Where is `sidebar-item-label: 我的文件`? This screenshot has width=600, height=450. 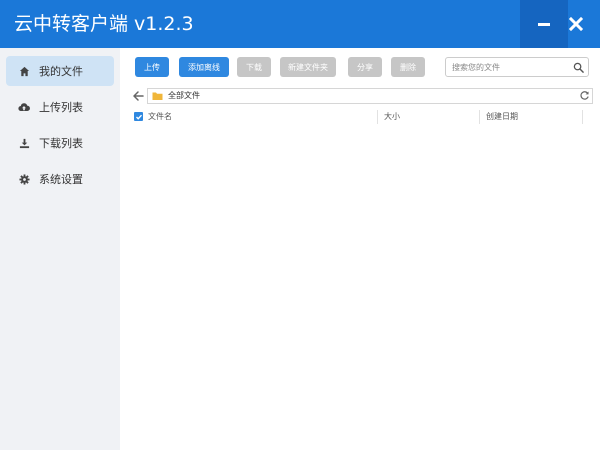 sidebar-item-label: 我的文件 is located at coordinates (61, 71).